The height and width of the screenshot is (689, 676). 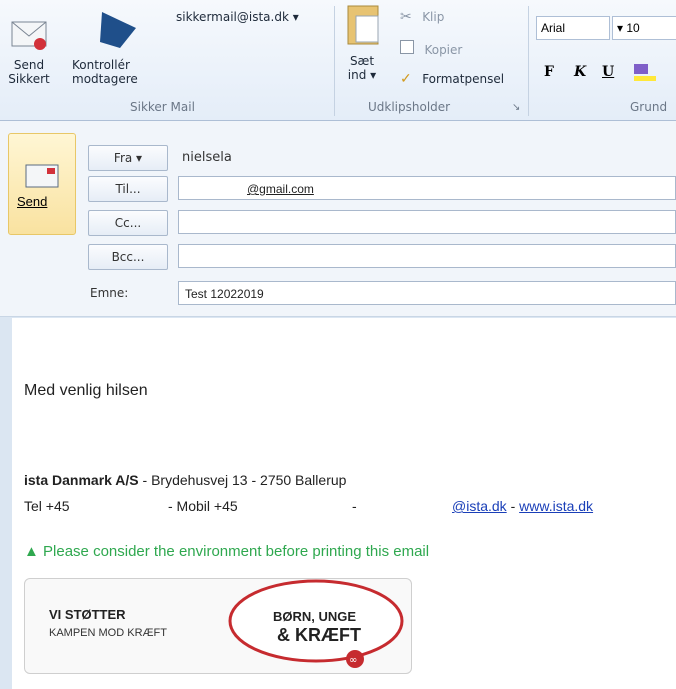 I want to click on format-painter-label: Formatpensel, so click(x=463, y=79).